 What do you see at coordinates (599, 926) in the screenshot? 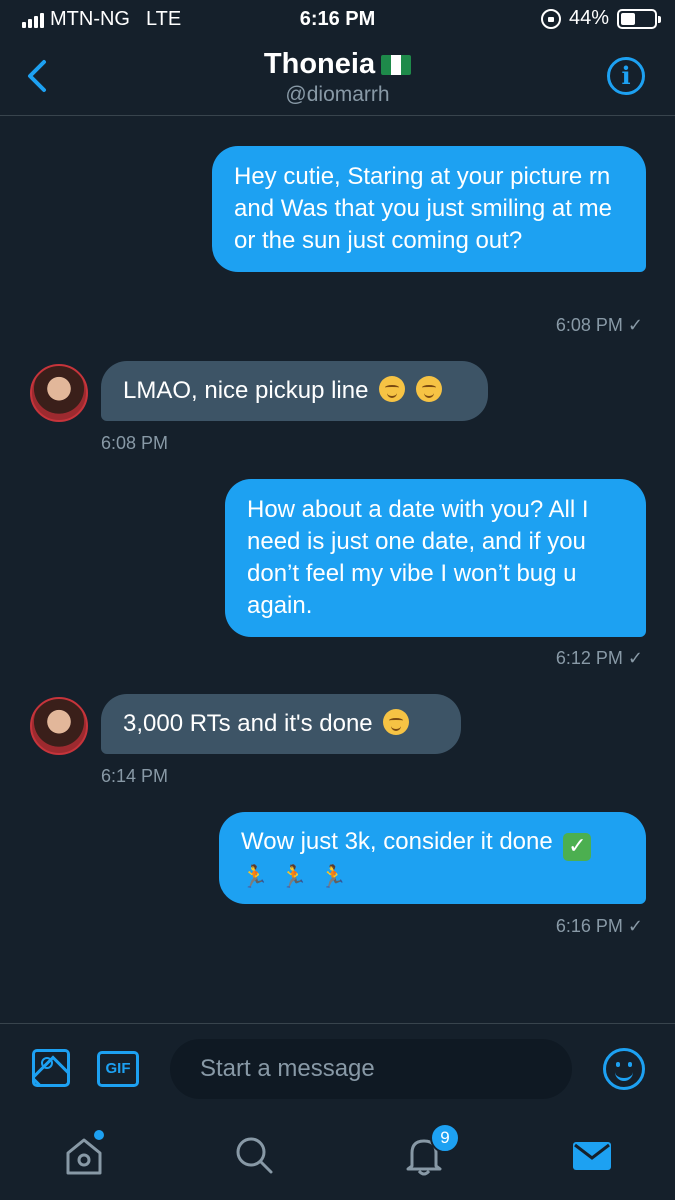
I see `message-timestamp: 6:16 PM ✓` at bounding box center [599, 926].